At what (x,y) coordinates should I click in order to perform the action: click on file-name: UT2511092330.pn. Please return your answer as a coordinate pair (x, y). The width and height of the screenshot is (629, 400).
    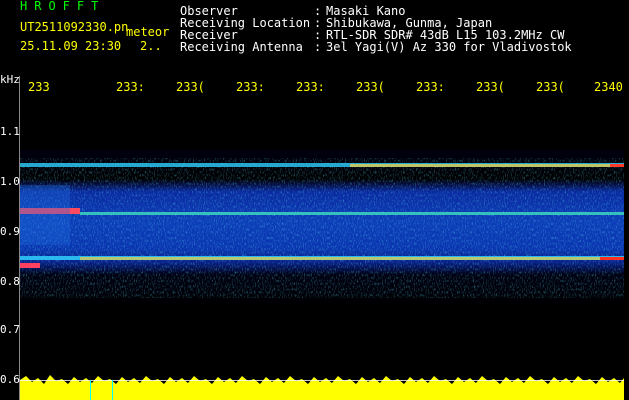
    Looking at the image, I should click on (74, 27).